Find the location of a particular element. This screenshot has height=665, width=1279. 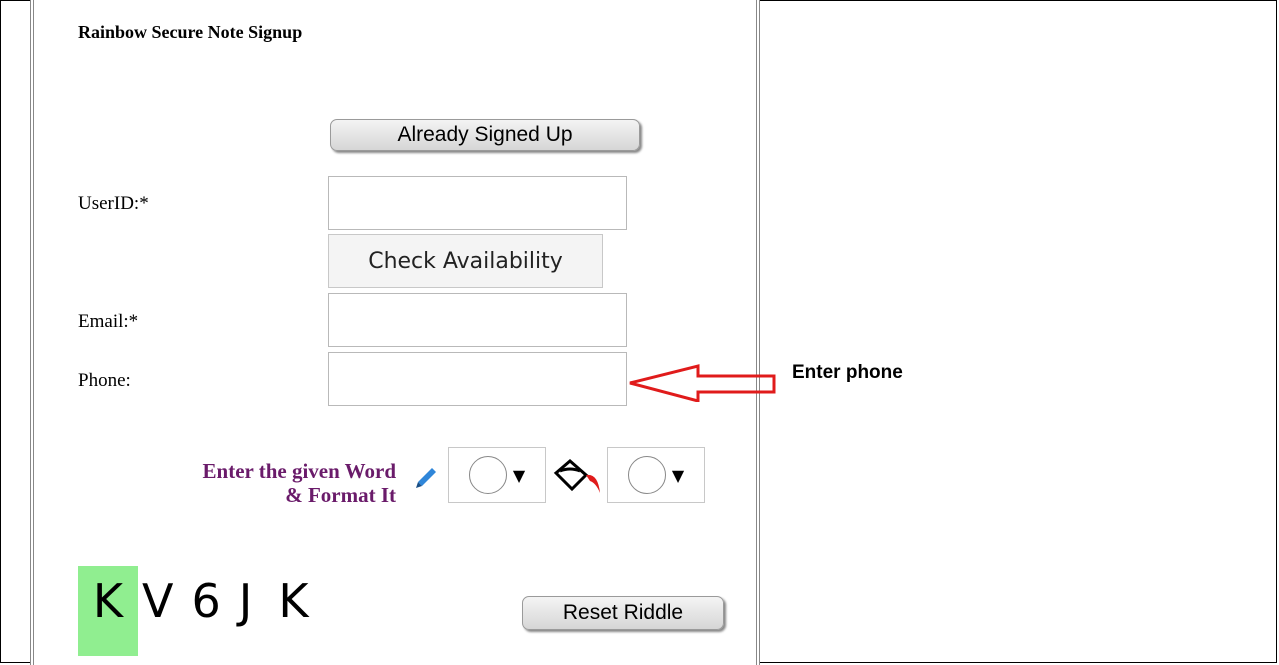

userid-input is located at coordinates (477, 203).